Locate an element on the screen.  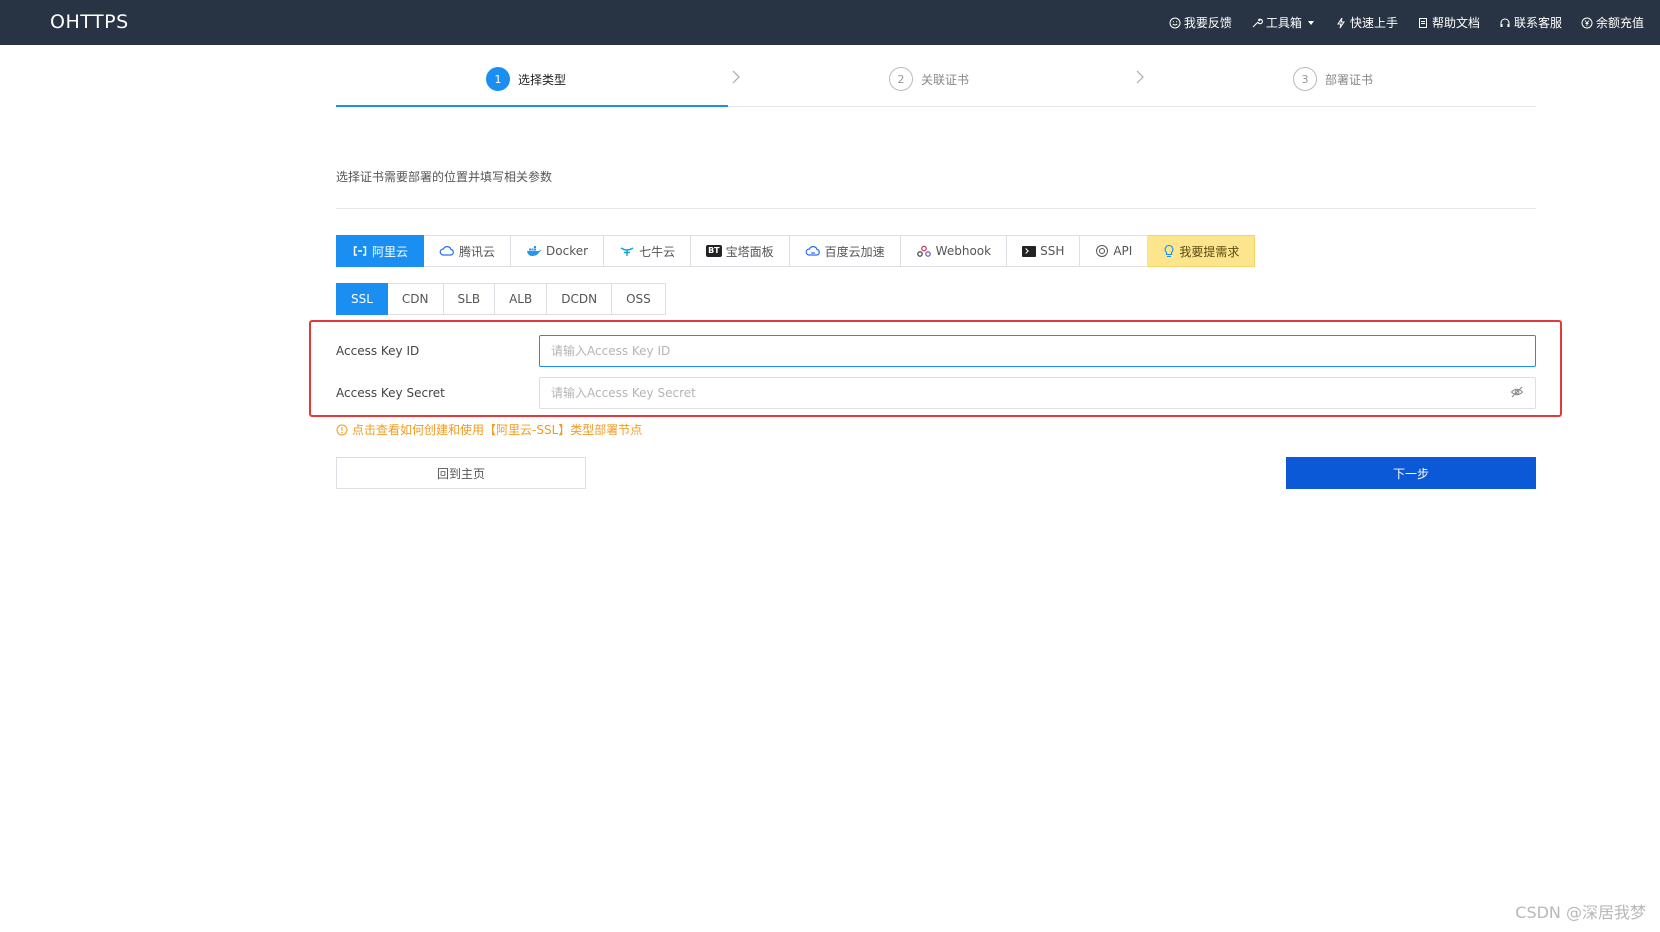
tab-webhook: Webhook is located at coordinates (954, 251).